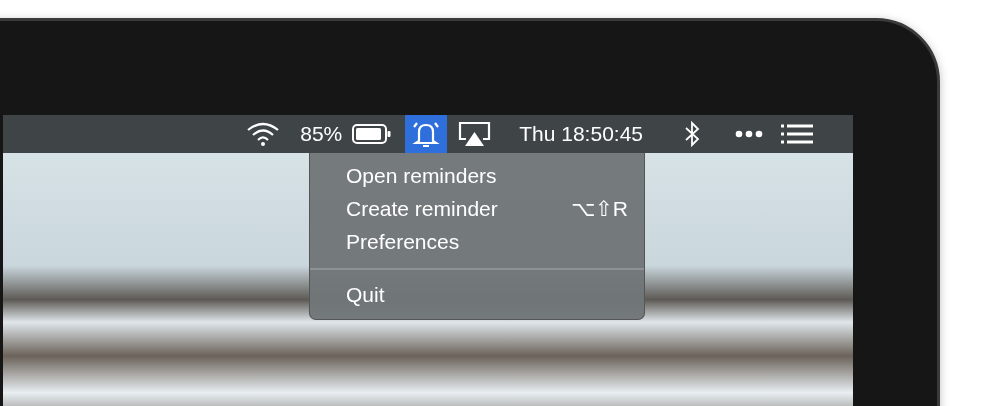 Image resolution: width=1008 pixels, height=406 pixels. Describe the element at coordinates (749, 134) in the screenshot. I see `more-icon` at that location.